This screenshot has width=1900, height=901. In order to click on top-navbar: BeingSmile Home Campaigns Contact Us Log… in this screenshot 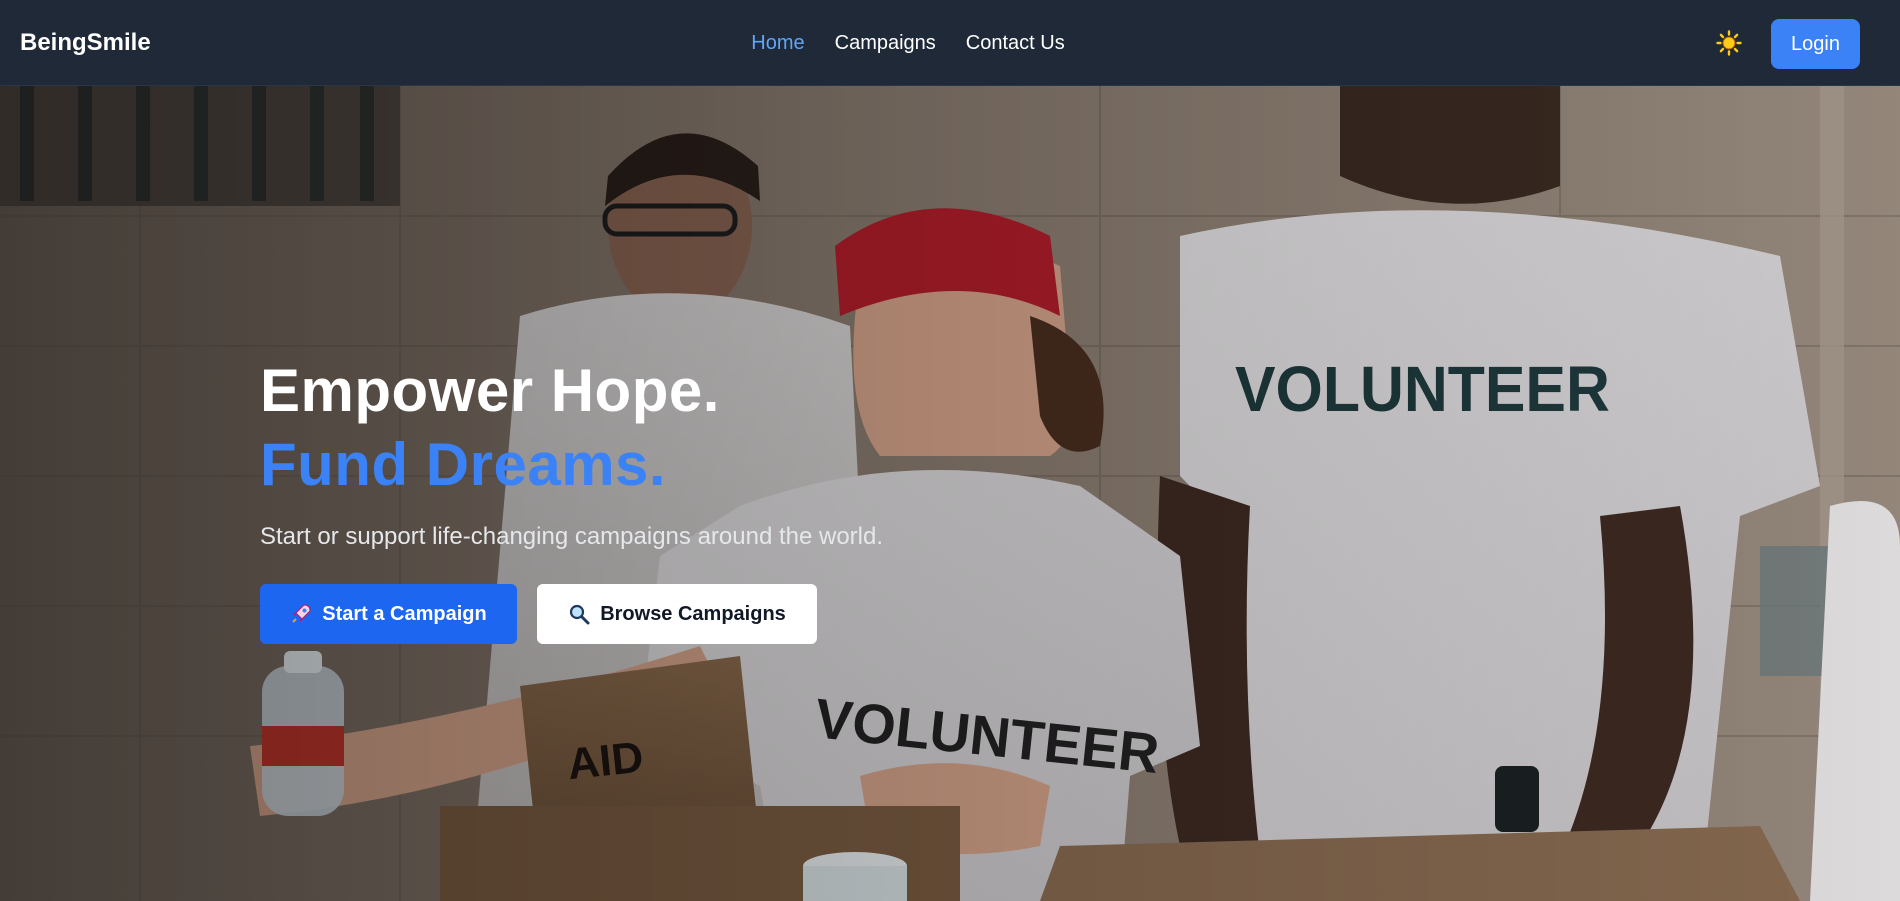, I will do `click(950, 43)`.